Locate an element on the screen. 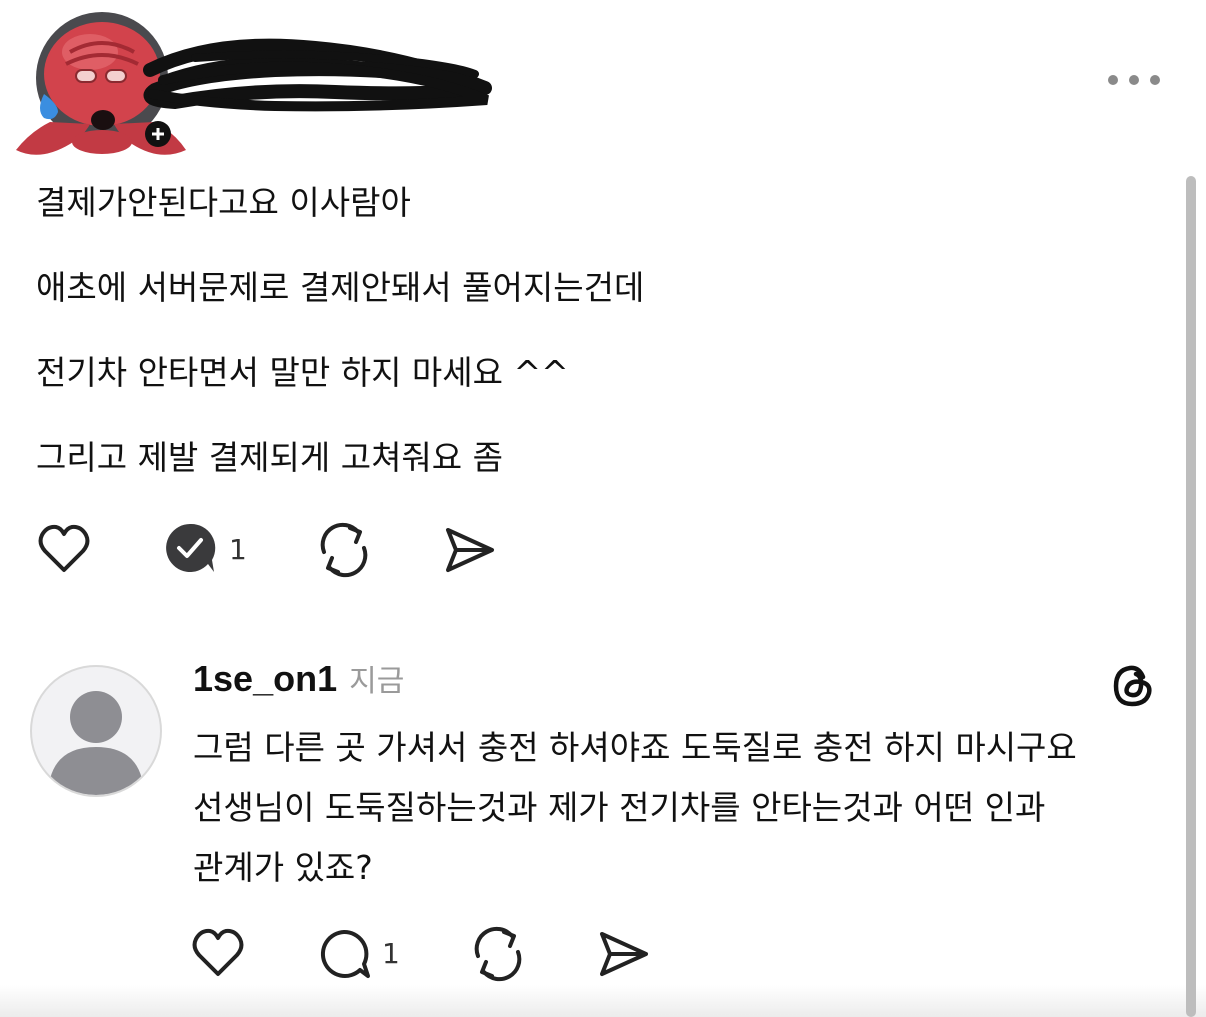 This screenshot has height=1017, width=1206. reply-timestamp: 지금 is located at coordinates (377, 681).